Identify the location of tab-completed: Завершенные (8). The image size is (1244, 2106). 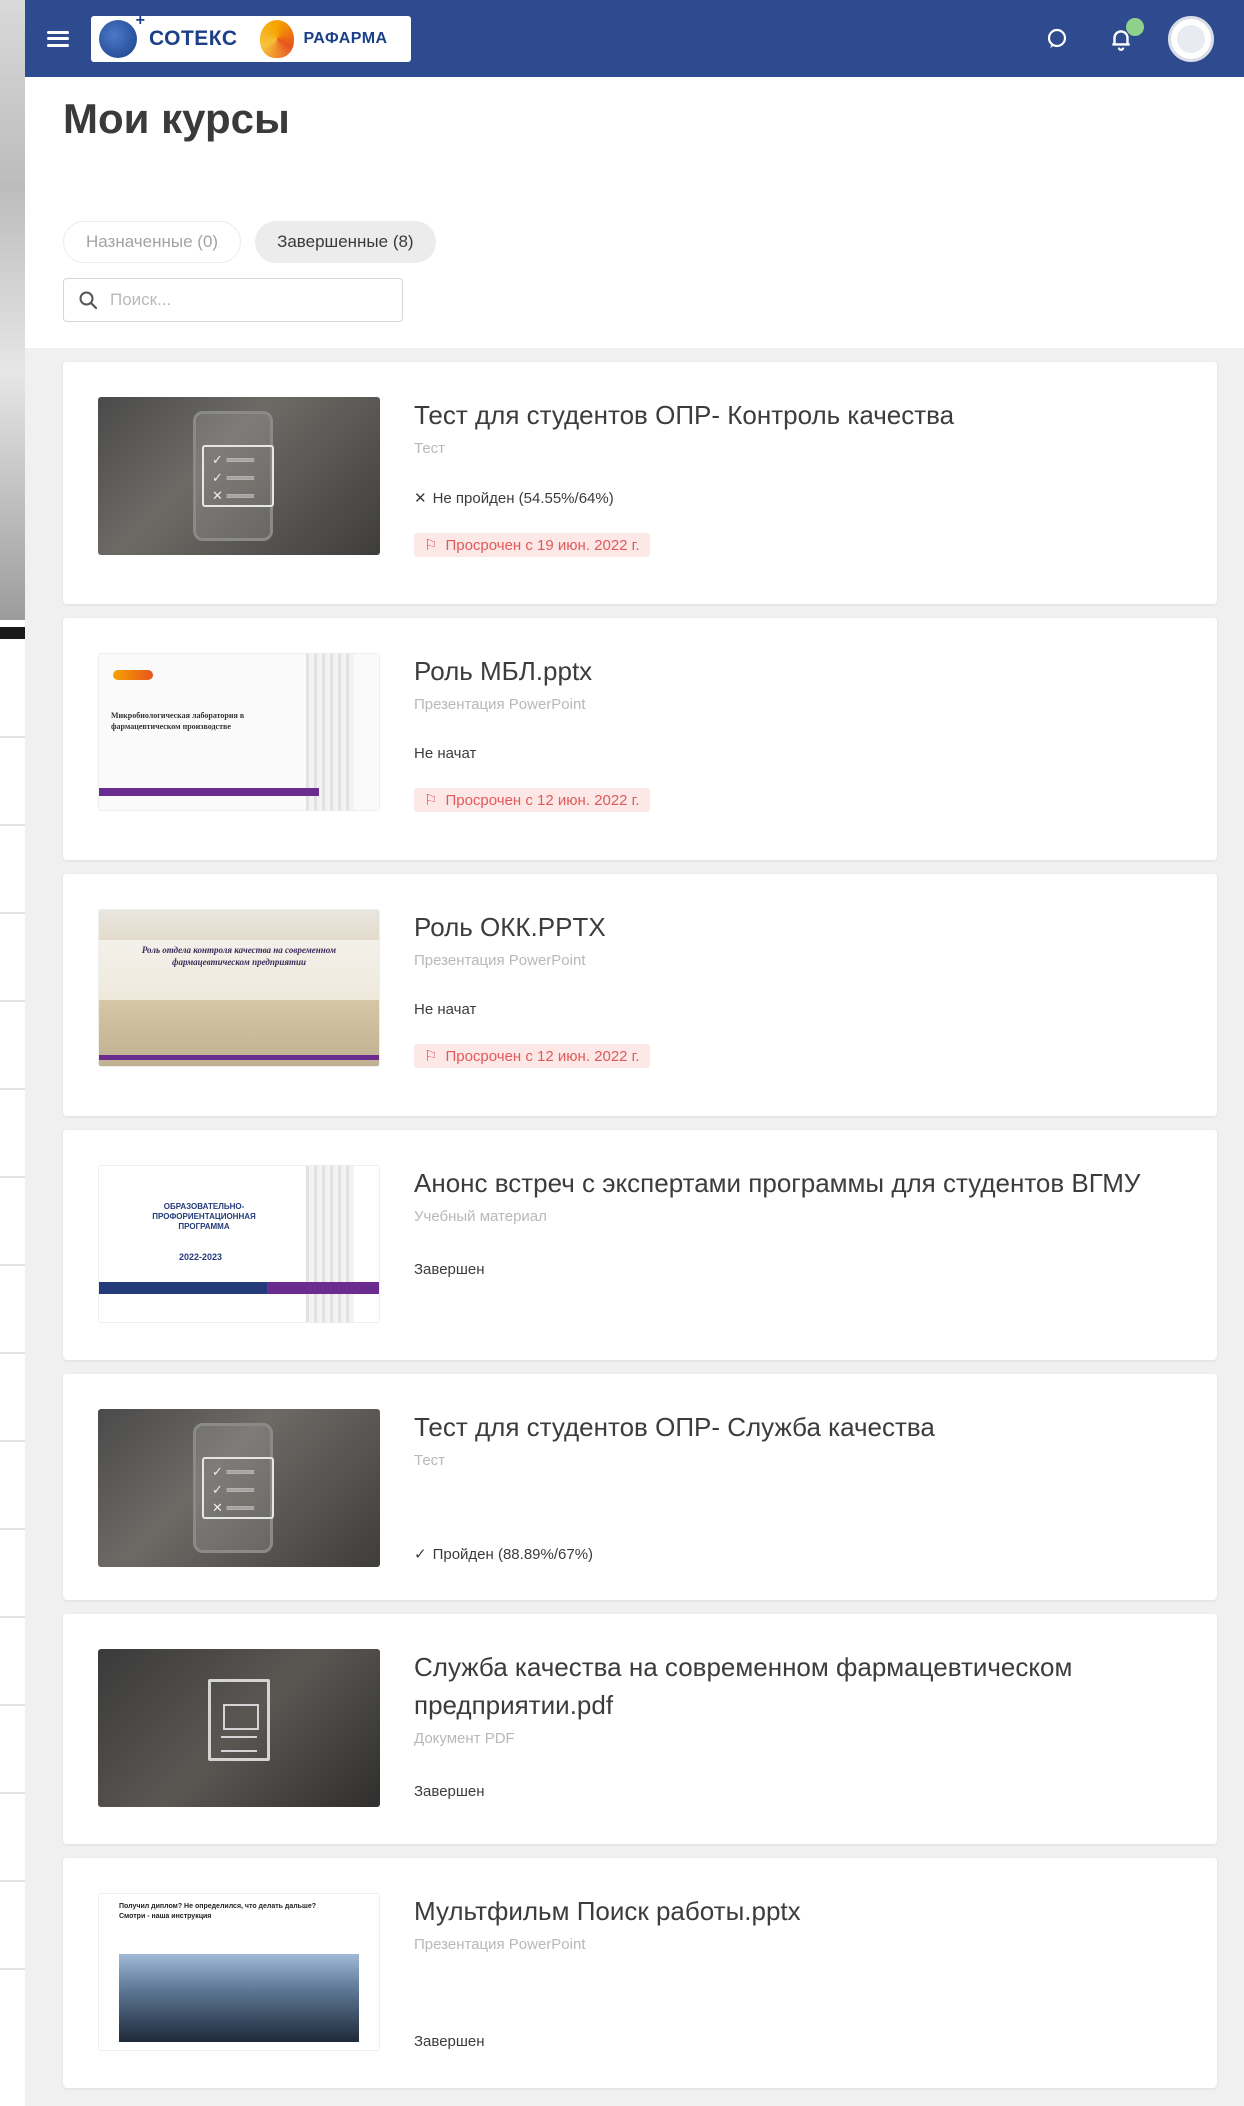
(345, 242).